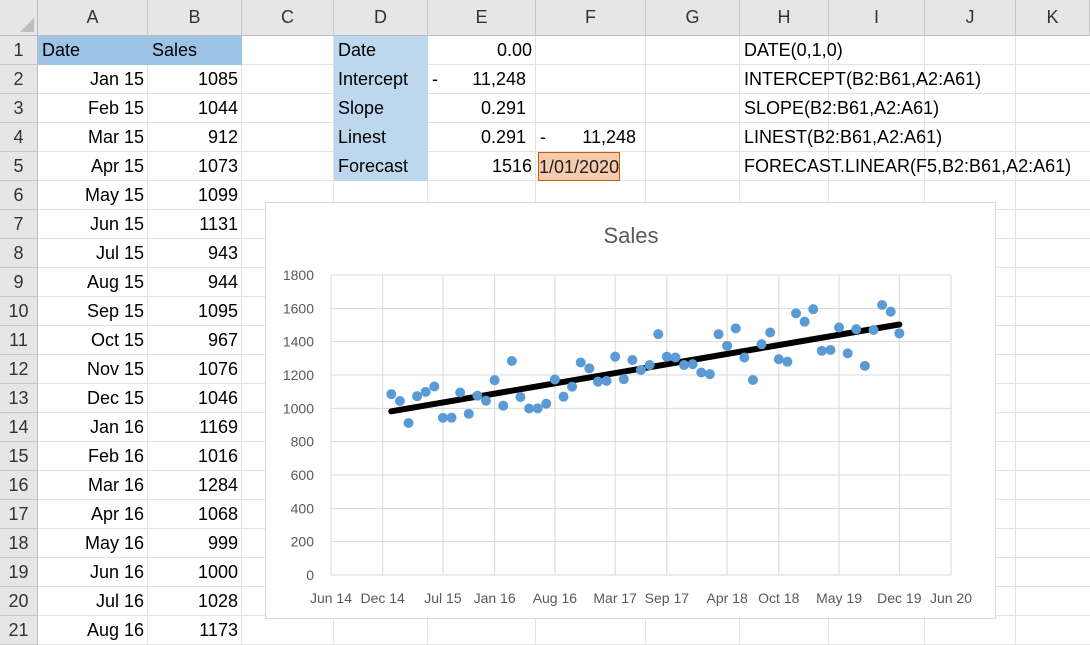 The image size is (1090, 645). Describe the element at coordinates (93, 398) in the screenshot. I see `date-cell: Dec 15` at that location.